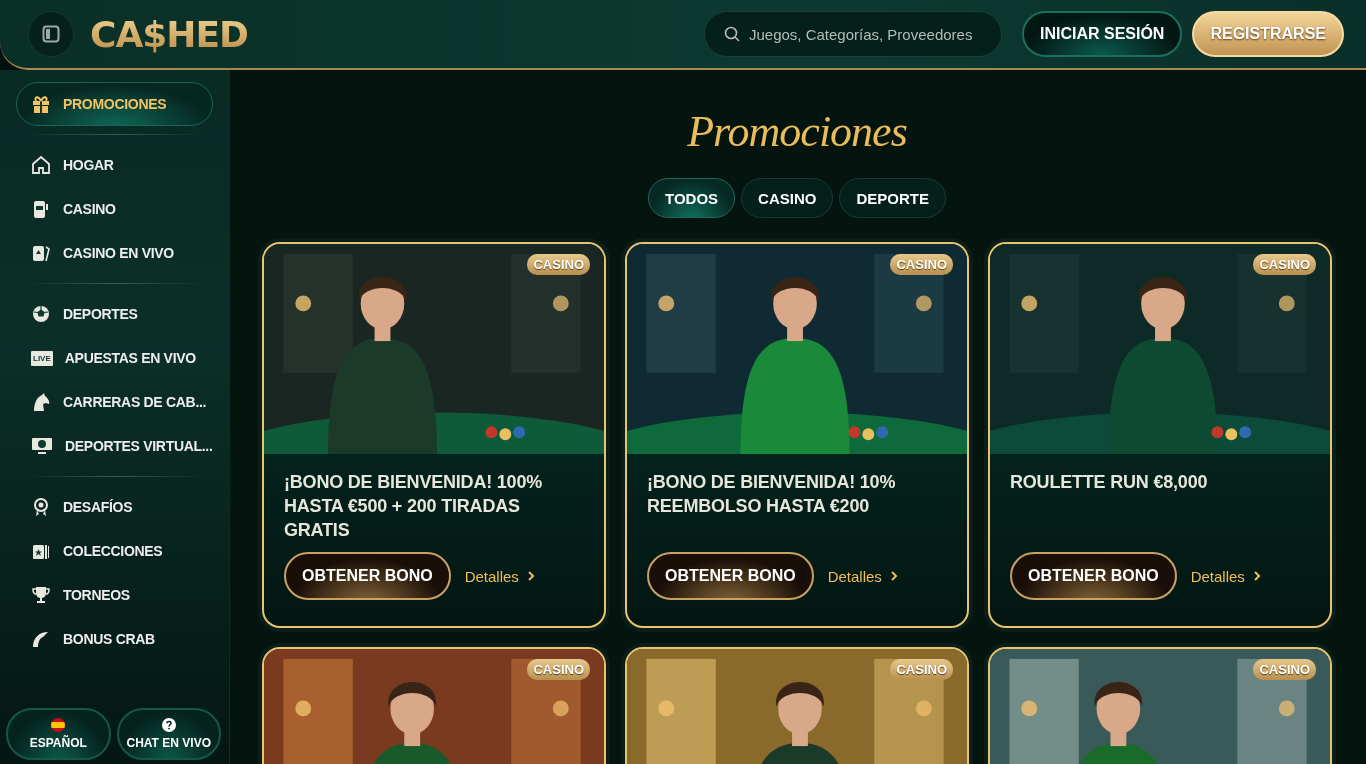 The image size is (1366, 764). I want to click on soccer-ball-icon, so click(41, 314).